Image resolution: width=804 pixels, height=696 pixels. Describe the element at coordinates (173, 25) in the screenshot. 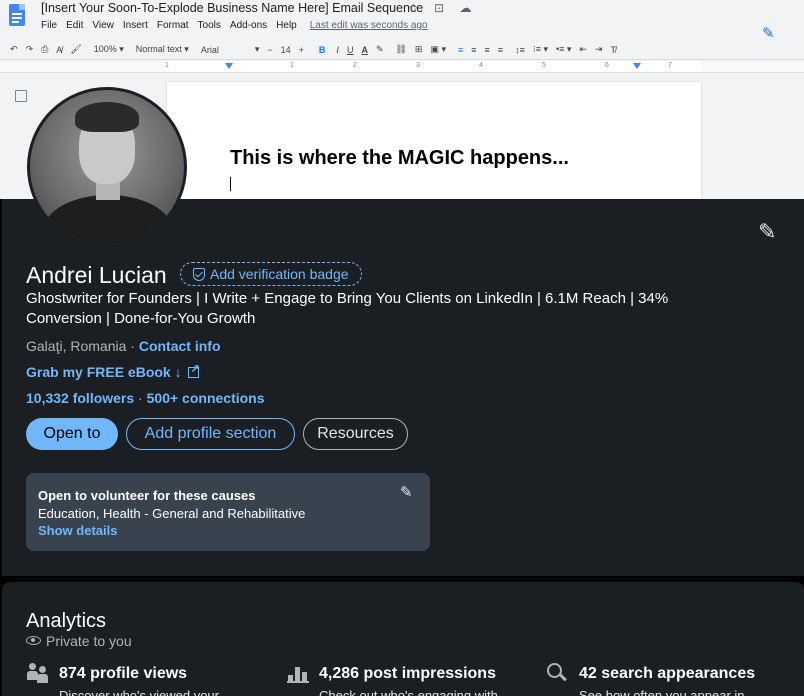

I see `menu-format: Format` at that location.